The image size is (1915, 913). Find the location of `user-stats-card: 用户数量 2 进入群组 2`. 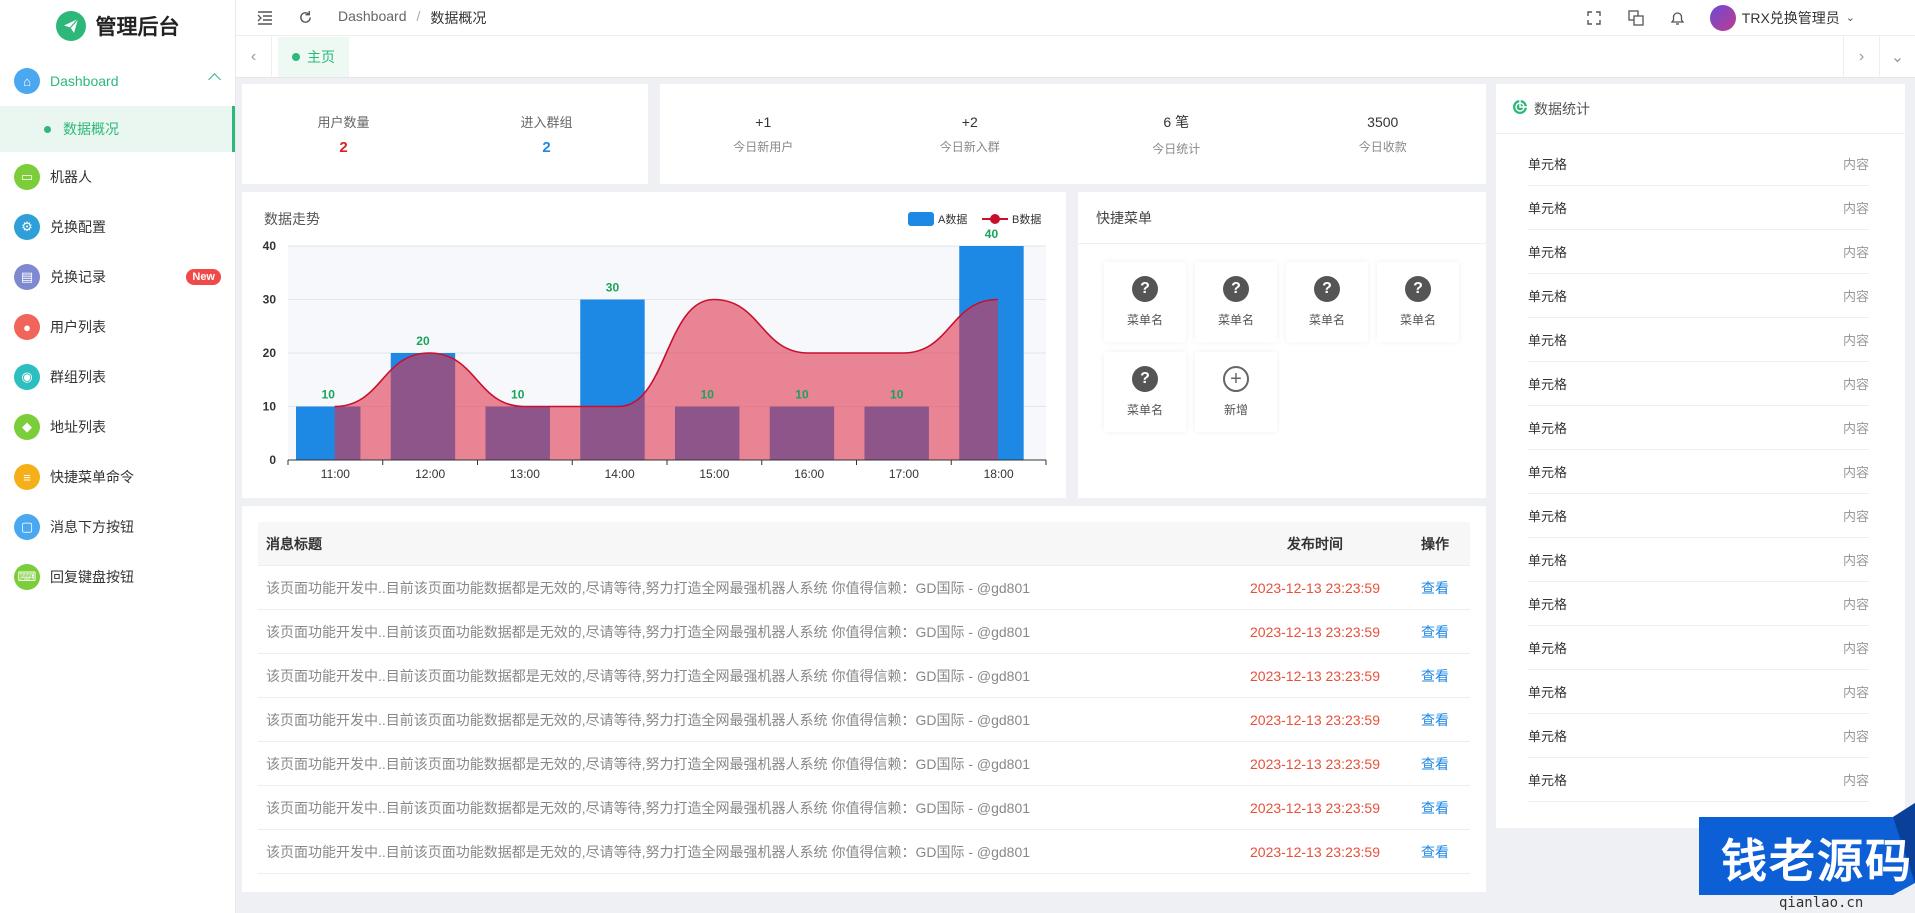

user-stats-card: 用户数量 2 进入群组 2 is located at coordinates (445, 134).